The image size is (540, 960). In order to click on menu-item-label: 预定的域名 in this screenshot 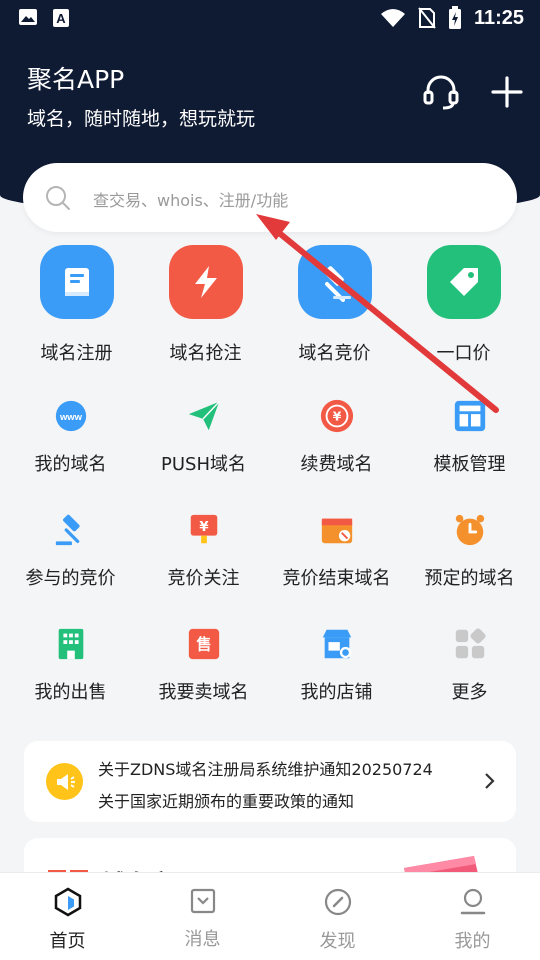, I will do `click(469, 578)`.